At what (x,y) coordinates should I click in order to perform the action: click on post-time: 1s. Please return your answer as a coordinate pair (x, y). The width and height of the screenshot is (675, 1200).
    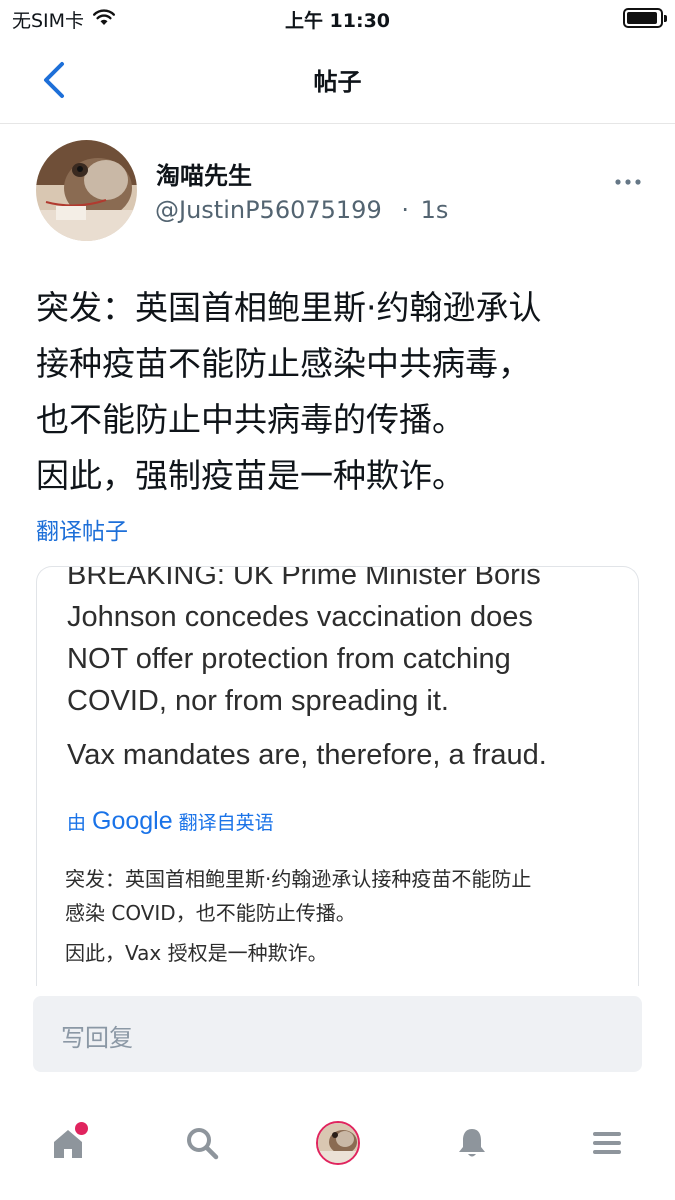
    Looking at the image, I should click on (434, 210).